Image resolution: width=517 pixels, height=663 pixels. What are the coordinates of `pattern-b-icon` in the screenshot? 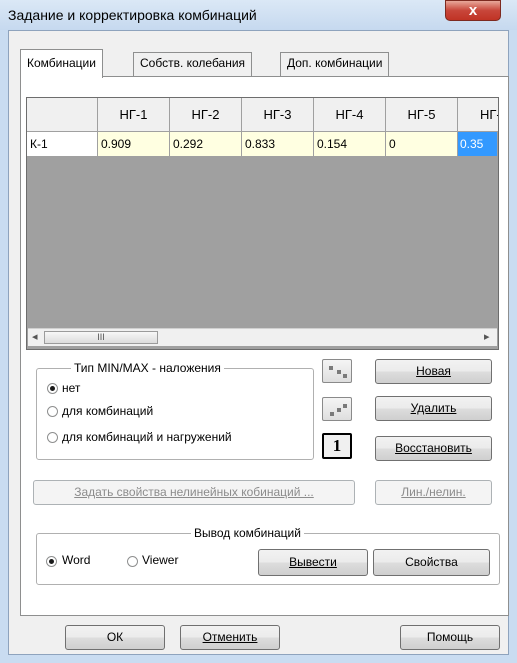 It's located at (337, 409).